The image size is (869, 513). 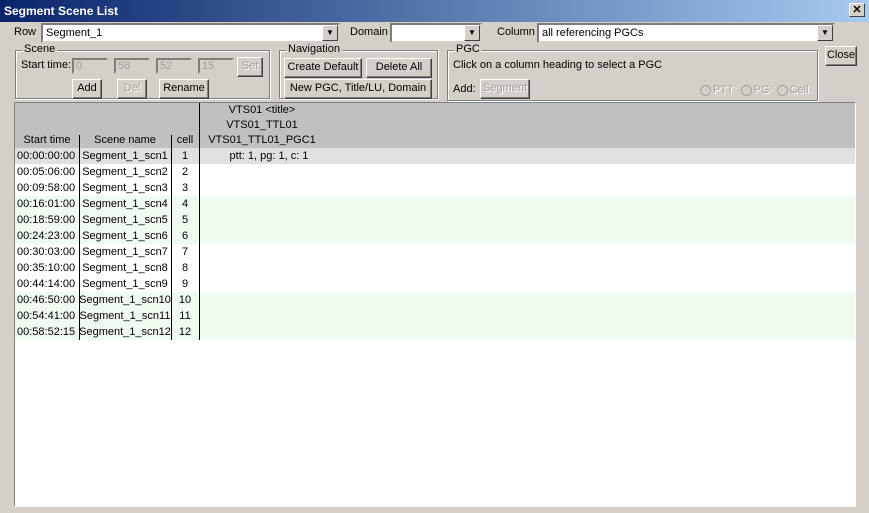 What do you see at coordinates (132, 89) in the screenshot?
I see `del-button: Del` at bounding box center [132, 89].